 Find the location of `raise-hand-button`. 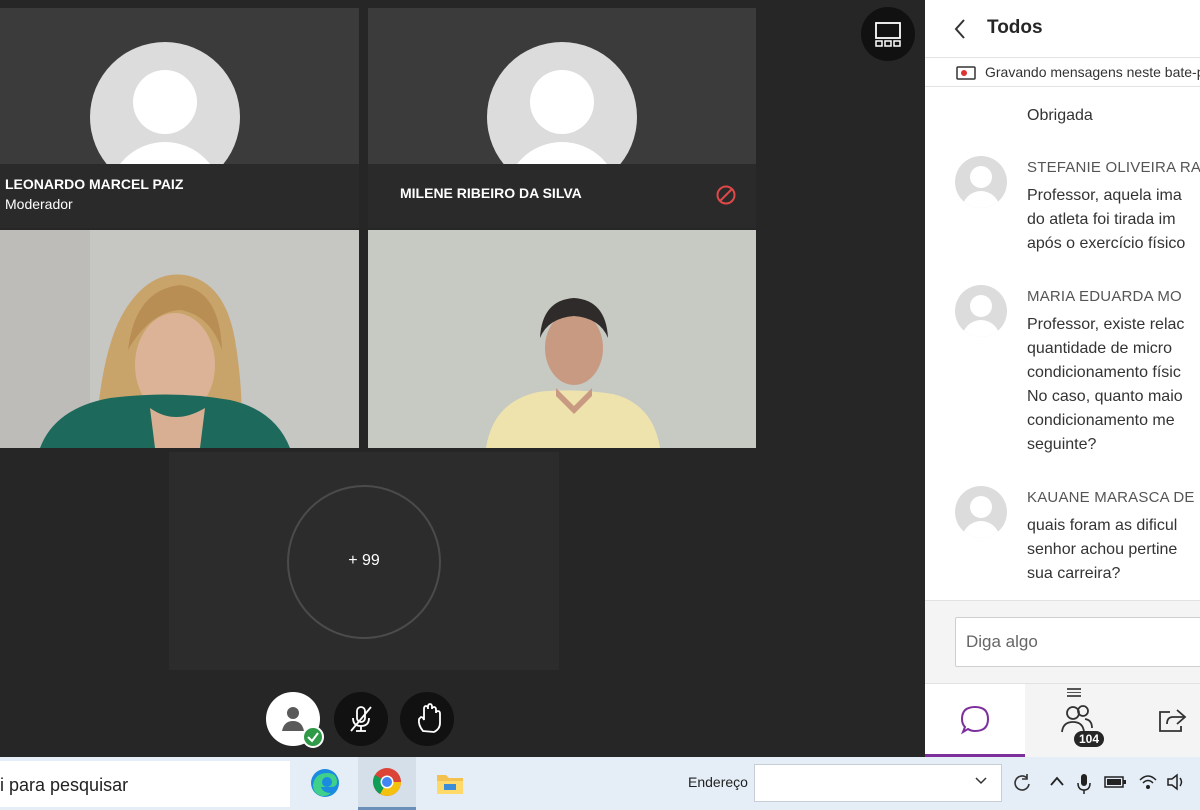

raise-hand-button is located at coordinates (427, 719).